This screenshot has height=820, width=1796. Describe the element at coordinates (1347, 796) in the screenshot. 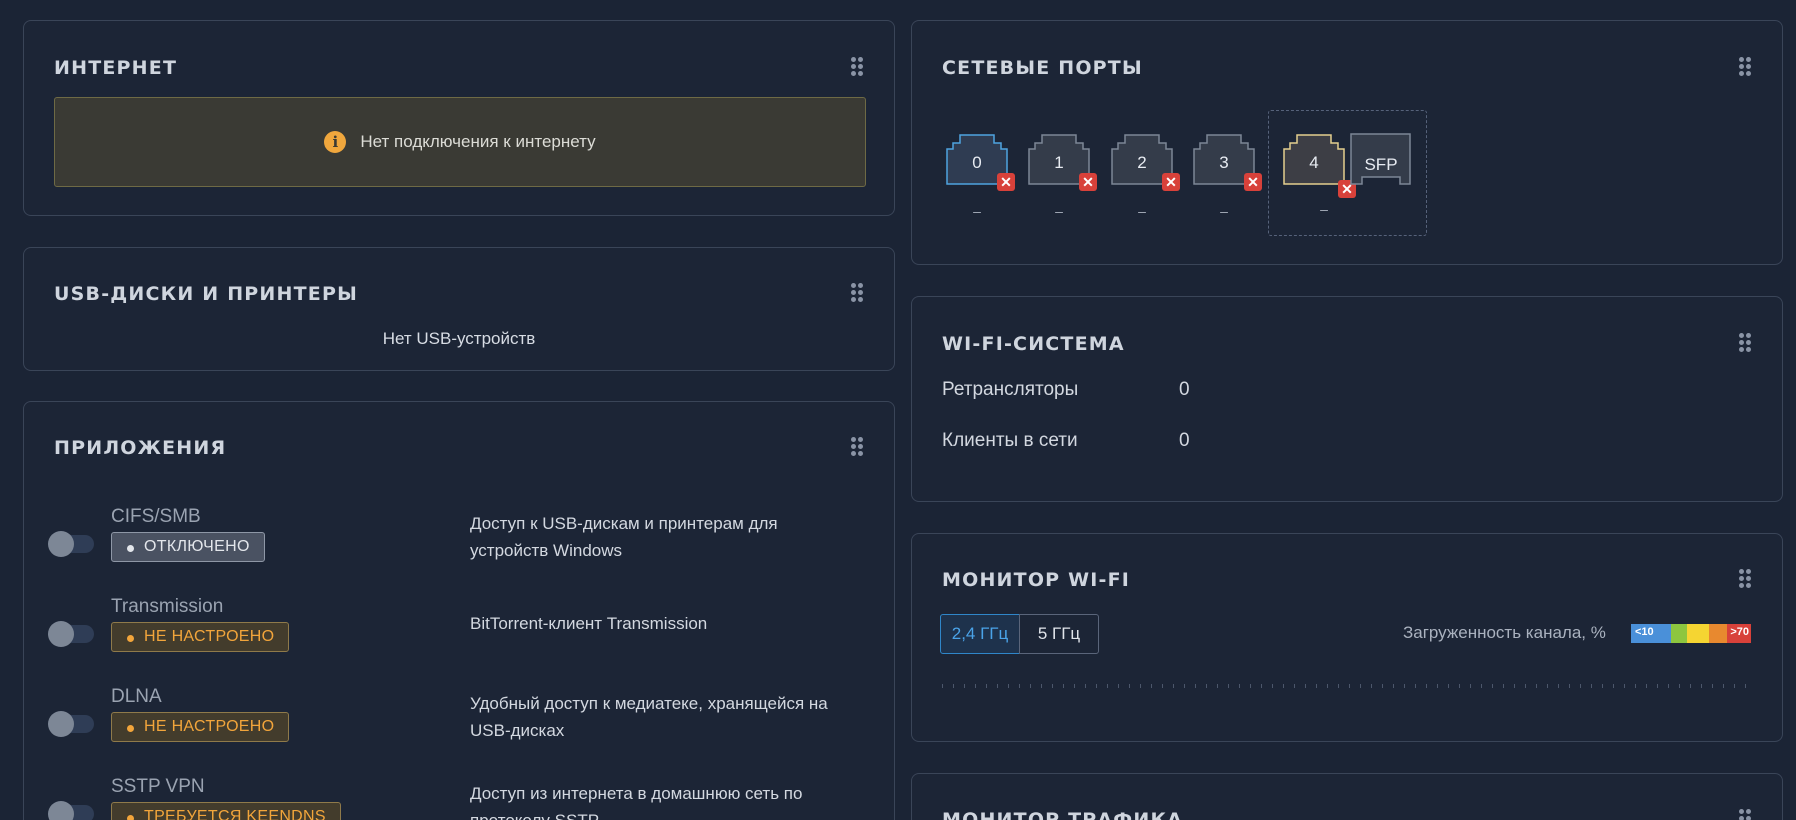

I see `traffic-monitor-card: МОНИТОР ТРАФИКА` at that location.